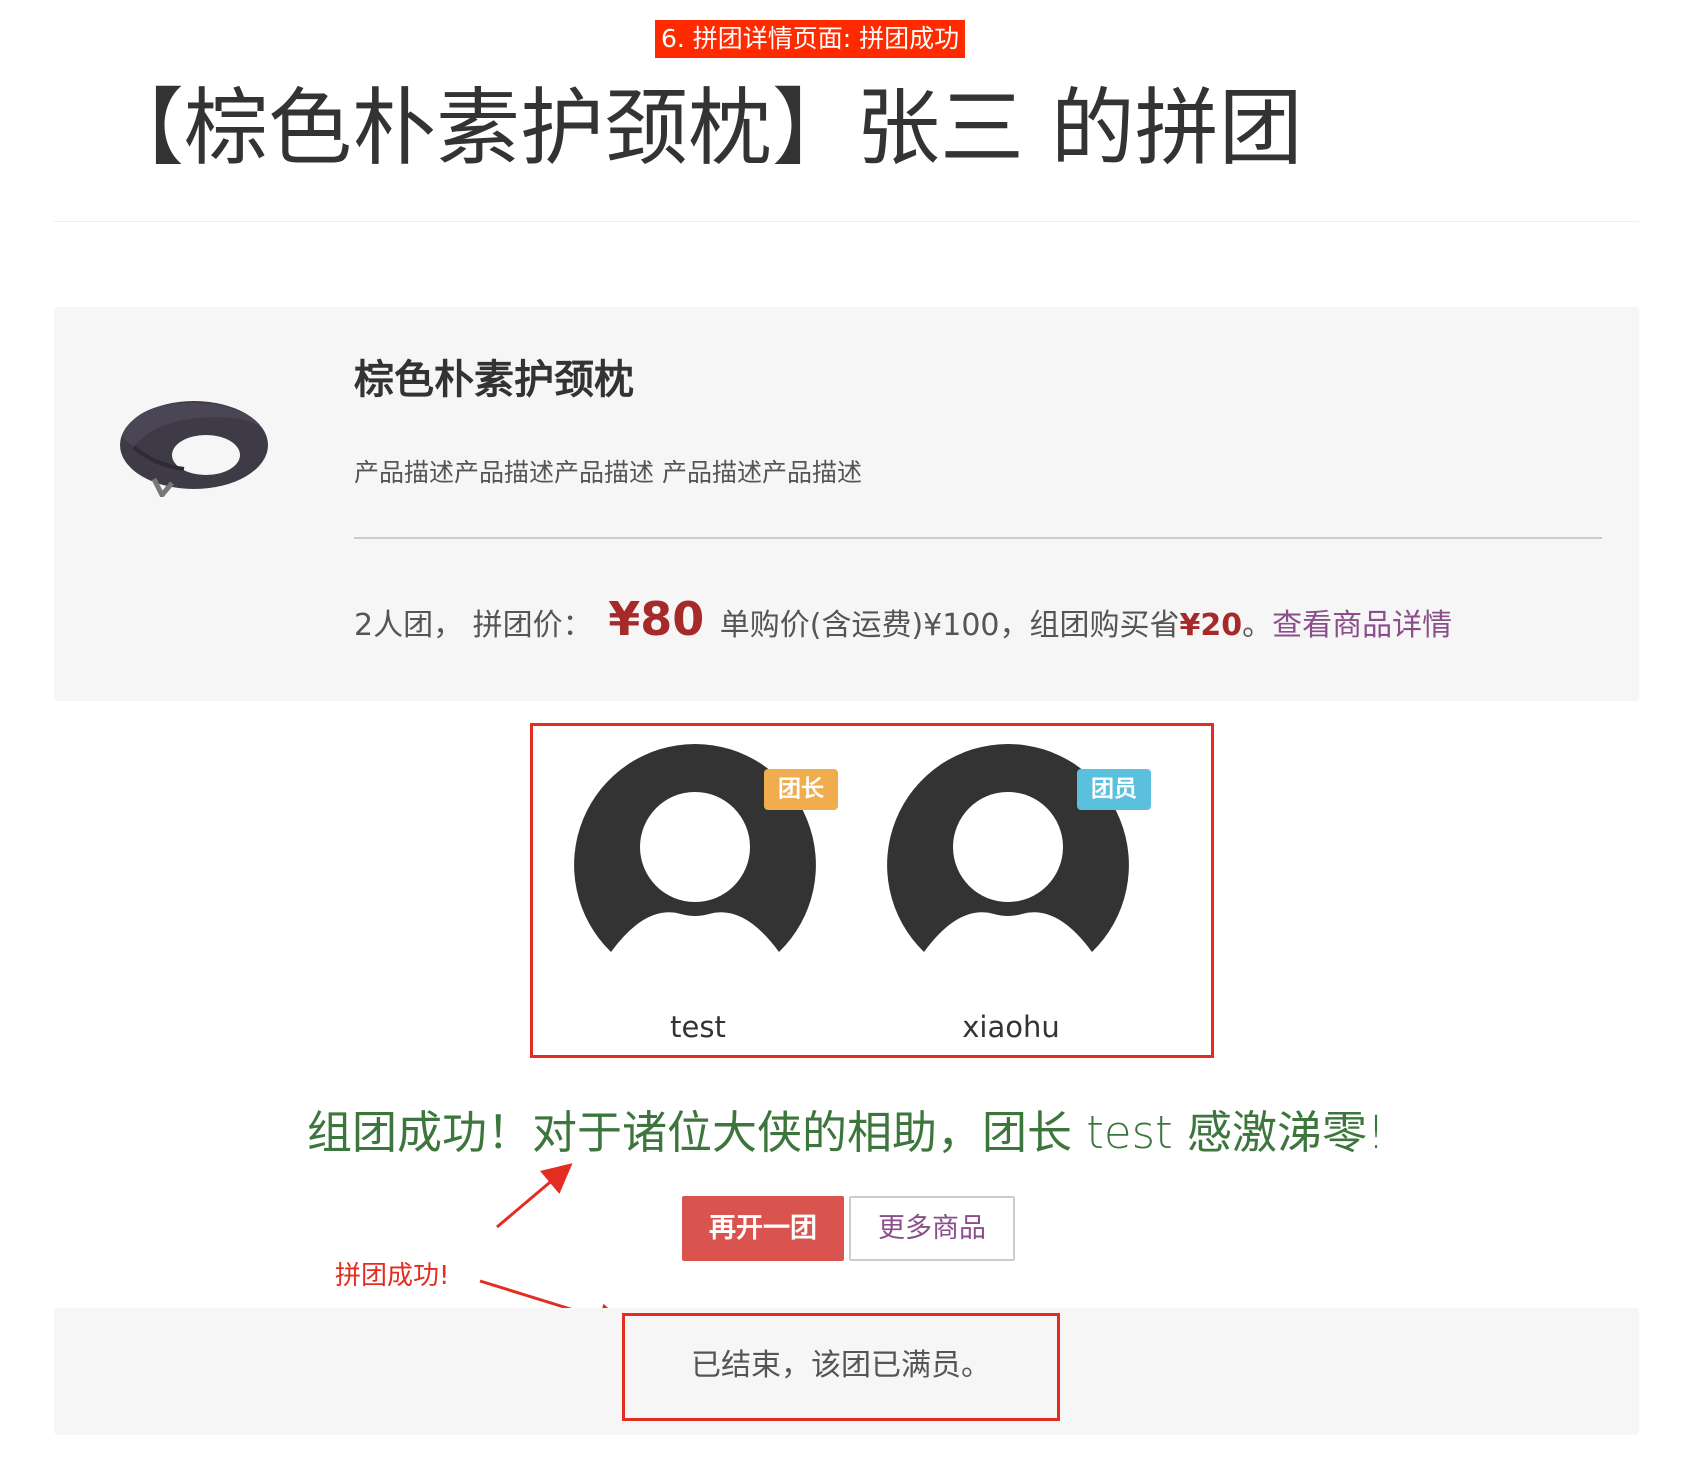  I want to click on status-highlight-box: 已结束，该团已满员。, so click(841, 1367).